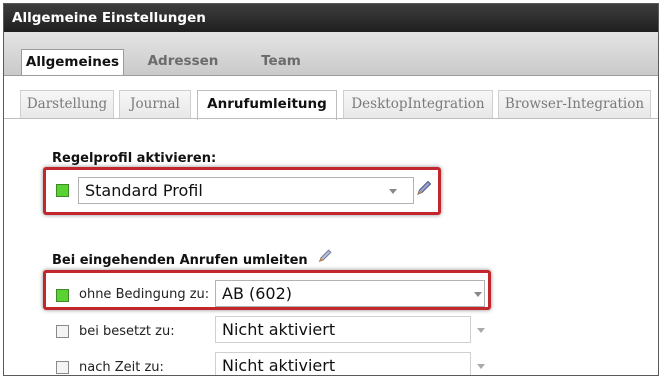 The image size is (663, 379). What do you see at coordinates (257, 293) in the screenshot?
I see `rule-value-ohne-bedingung: AB (602)` at bounding box center [257, 293].